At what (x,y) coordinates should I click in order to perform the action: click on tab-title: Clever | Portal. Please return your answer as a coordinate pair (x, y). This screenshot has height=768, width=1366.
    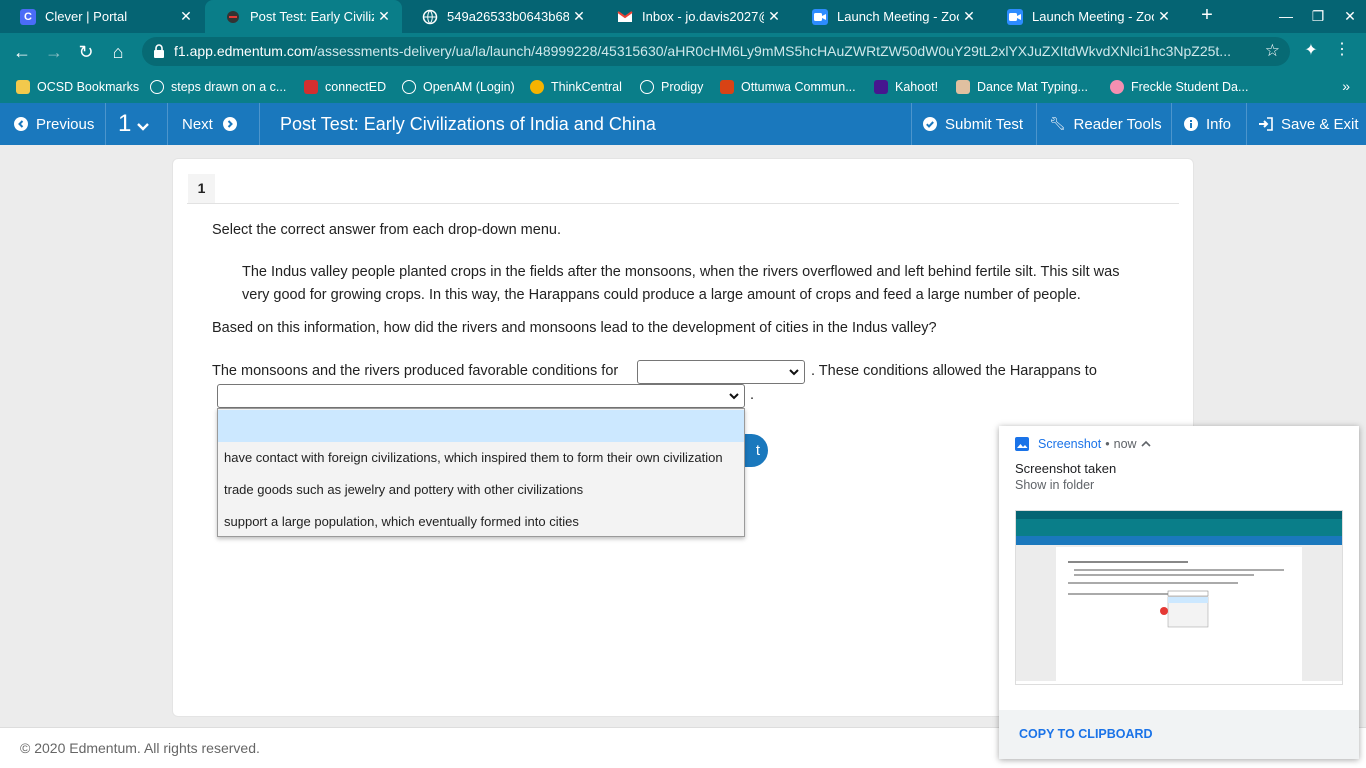
    Looking at the image, I should click on (86, 16).